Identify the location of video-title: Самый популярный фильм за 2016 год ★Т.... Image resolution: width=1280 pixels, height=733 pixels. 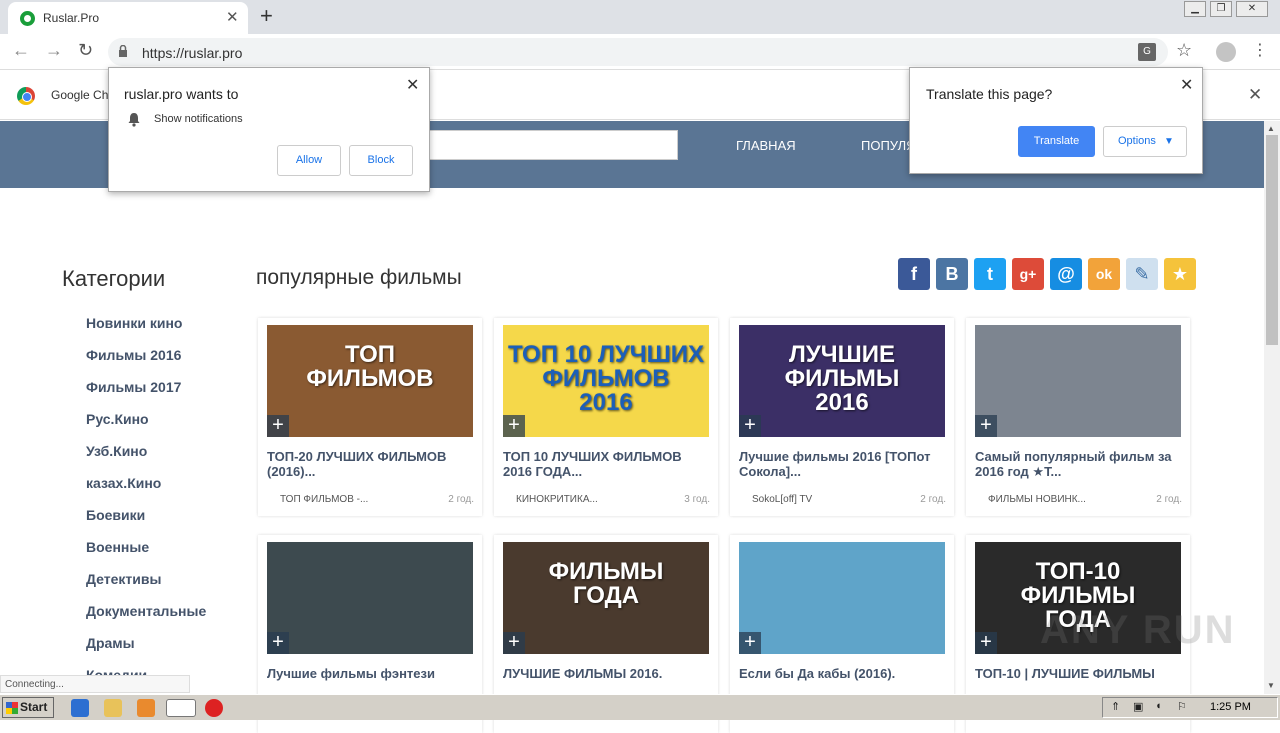
(1080, 464).